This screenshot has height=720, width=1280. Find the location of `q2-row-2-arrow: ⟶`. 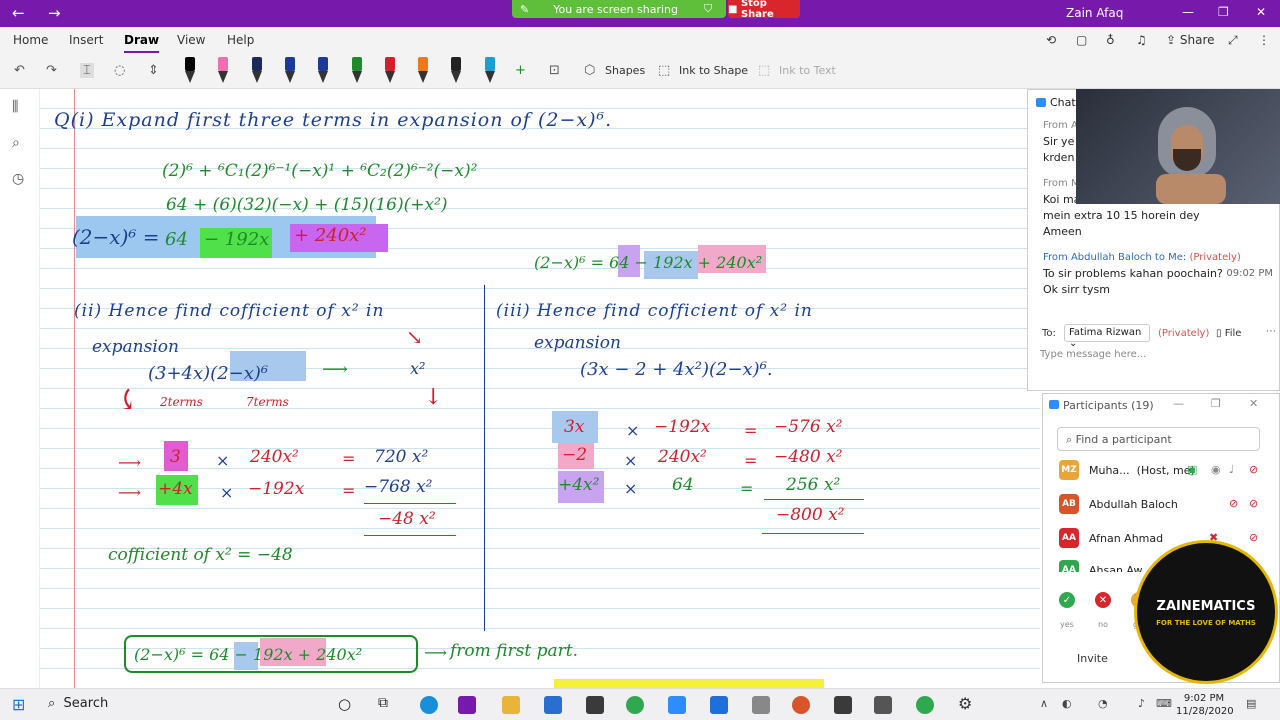

q2-row-2-arrow: ⟶ is located at coordinates (129, 492).